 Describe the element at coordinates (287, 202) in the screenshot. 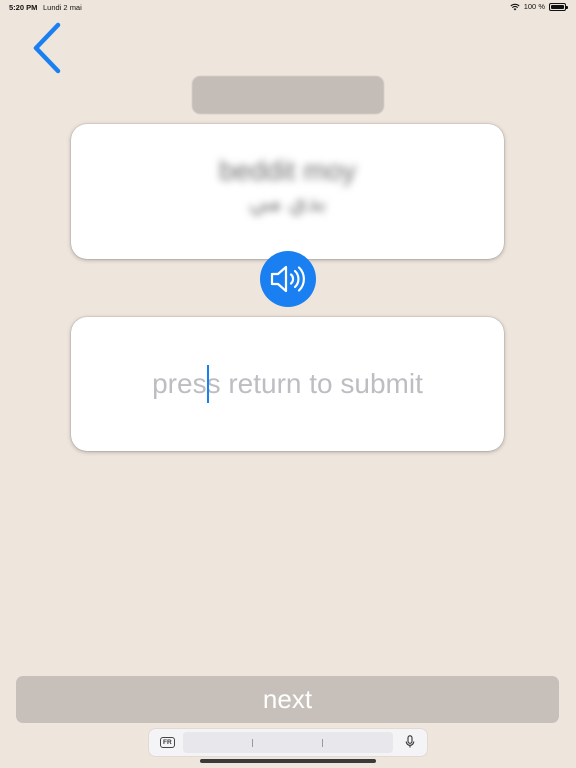

I see `prompt-arabic: بدي مي` at that location.